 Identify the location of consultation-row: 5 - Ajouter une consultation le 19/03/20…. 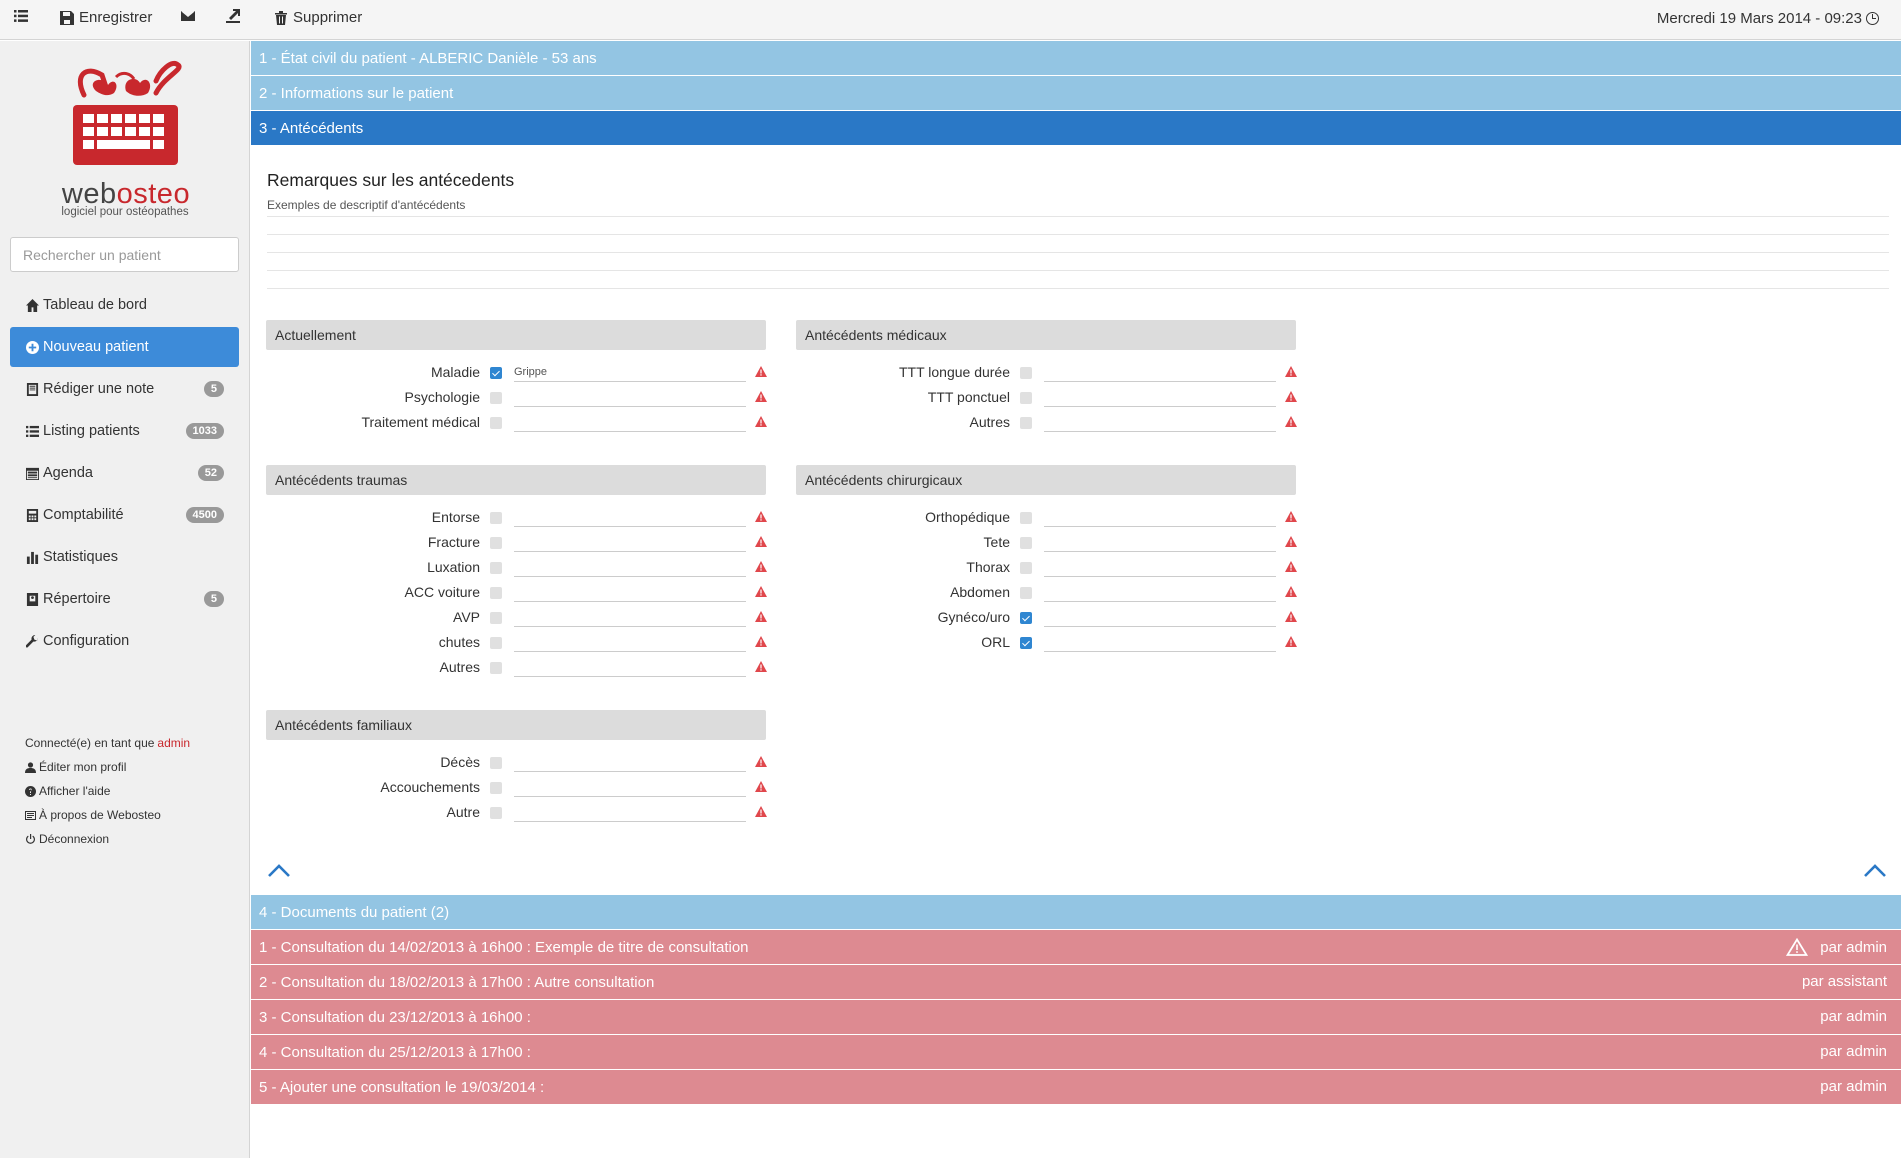
(1076, 1087).